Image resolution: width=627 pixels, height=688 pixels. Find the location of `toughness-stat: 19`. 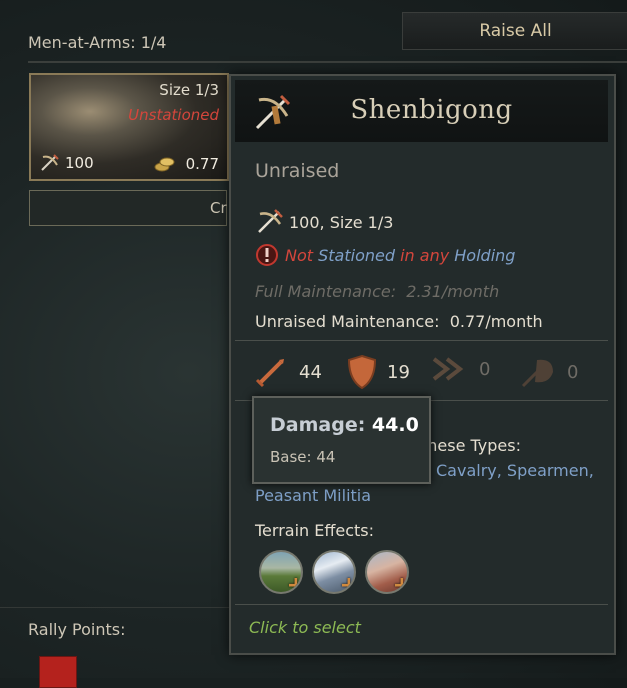

toughness-stat: 19 is located at coordinates (378, 372).